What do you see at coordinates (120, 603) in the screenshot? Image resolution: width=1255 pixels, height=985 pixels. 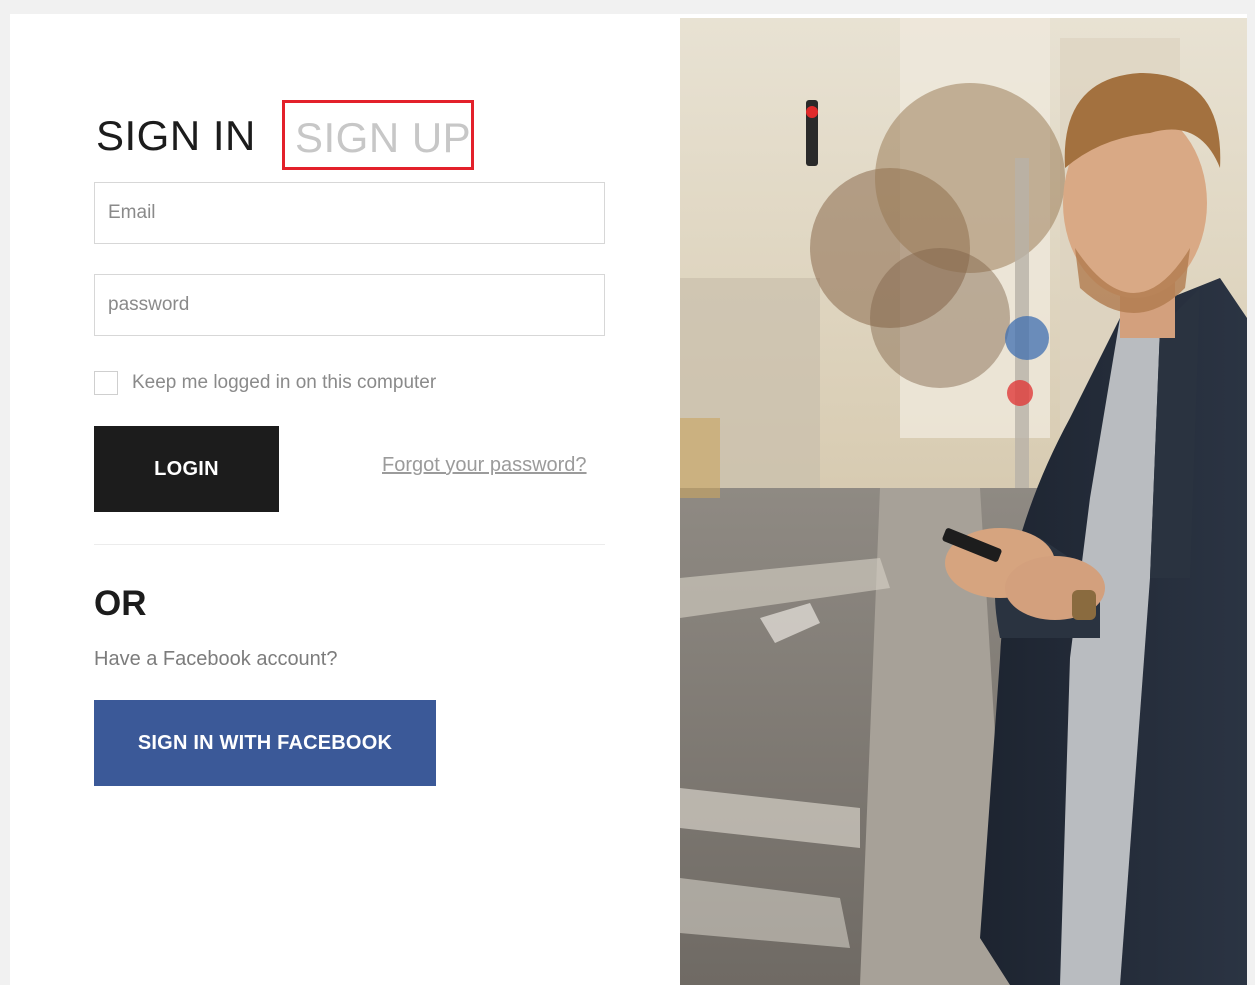 I see `or-heading: OR` at bounding box center [120, 603].